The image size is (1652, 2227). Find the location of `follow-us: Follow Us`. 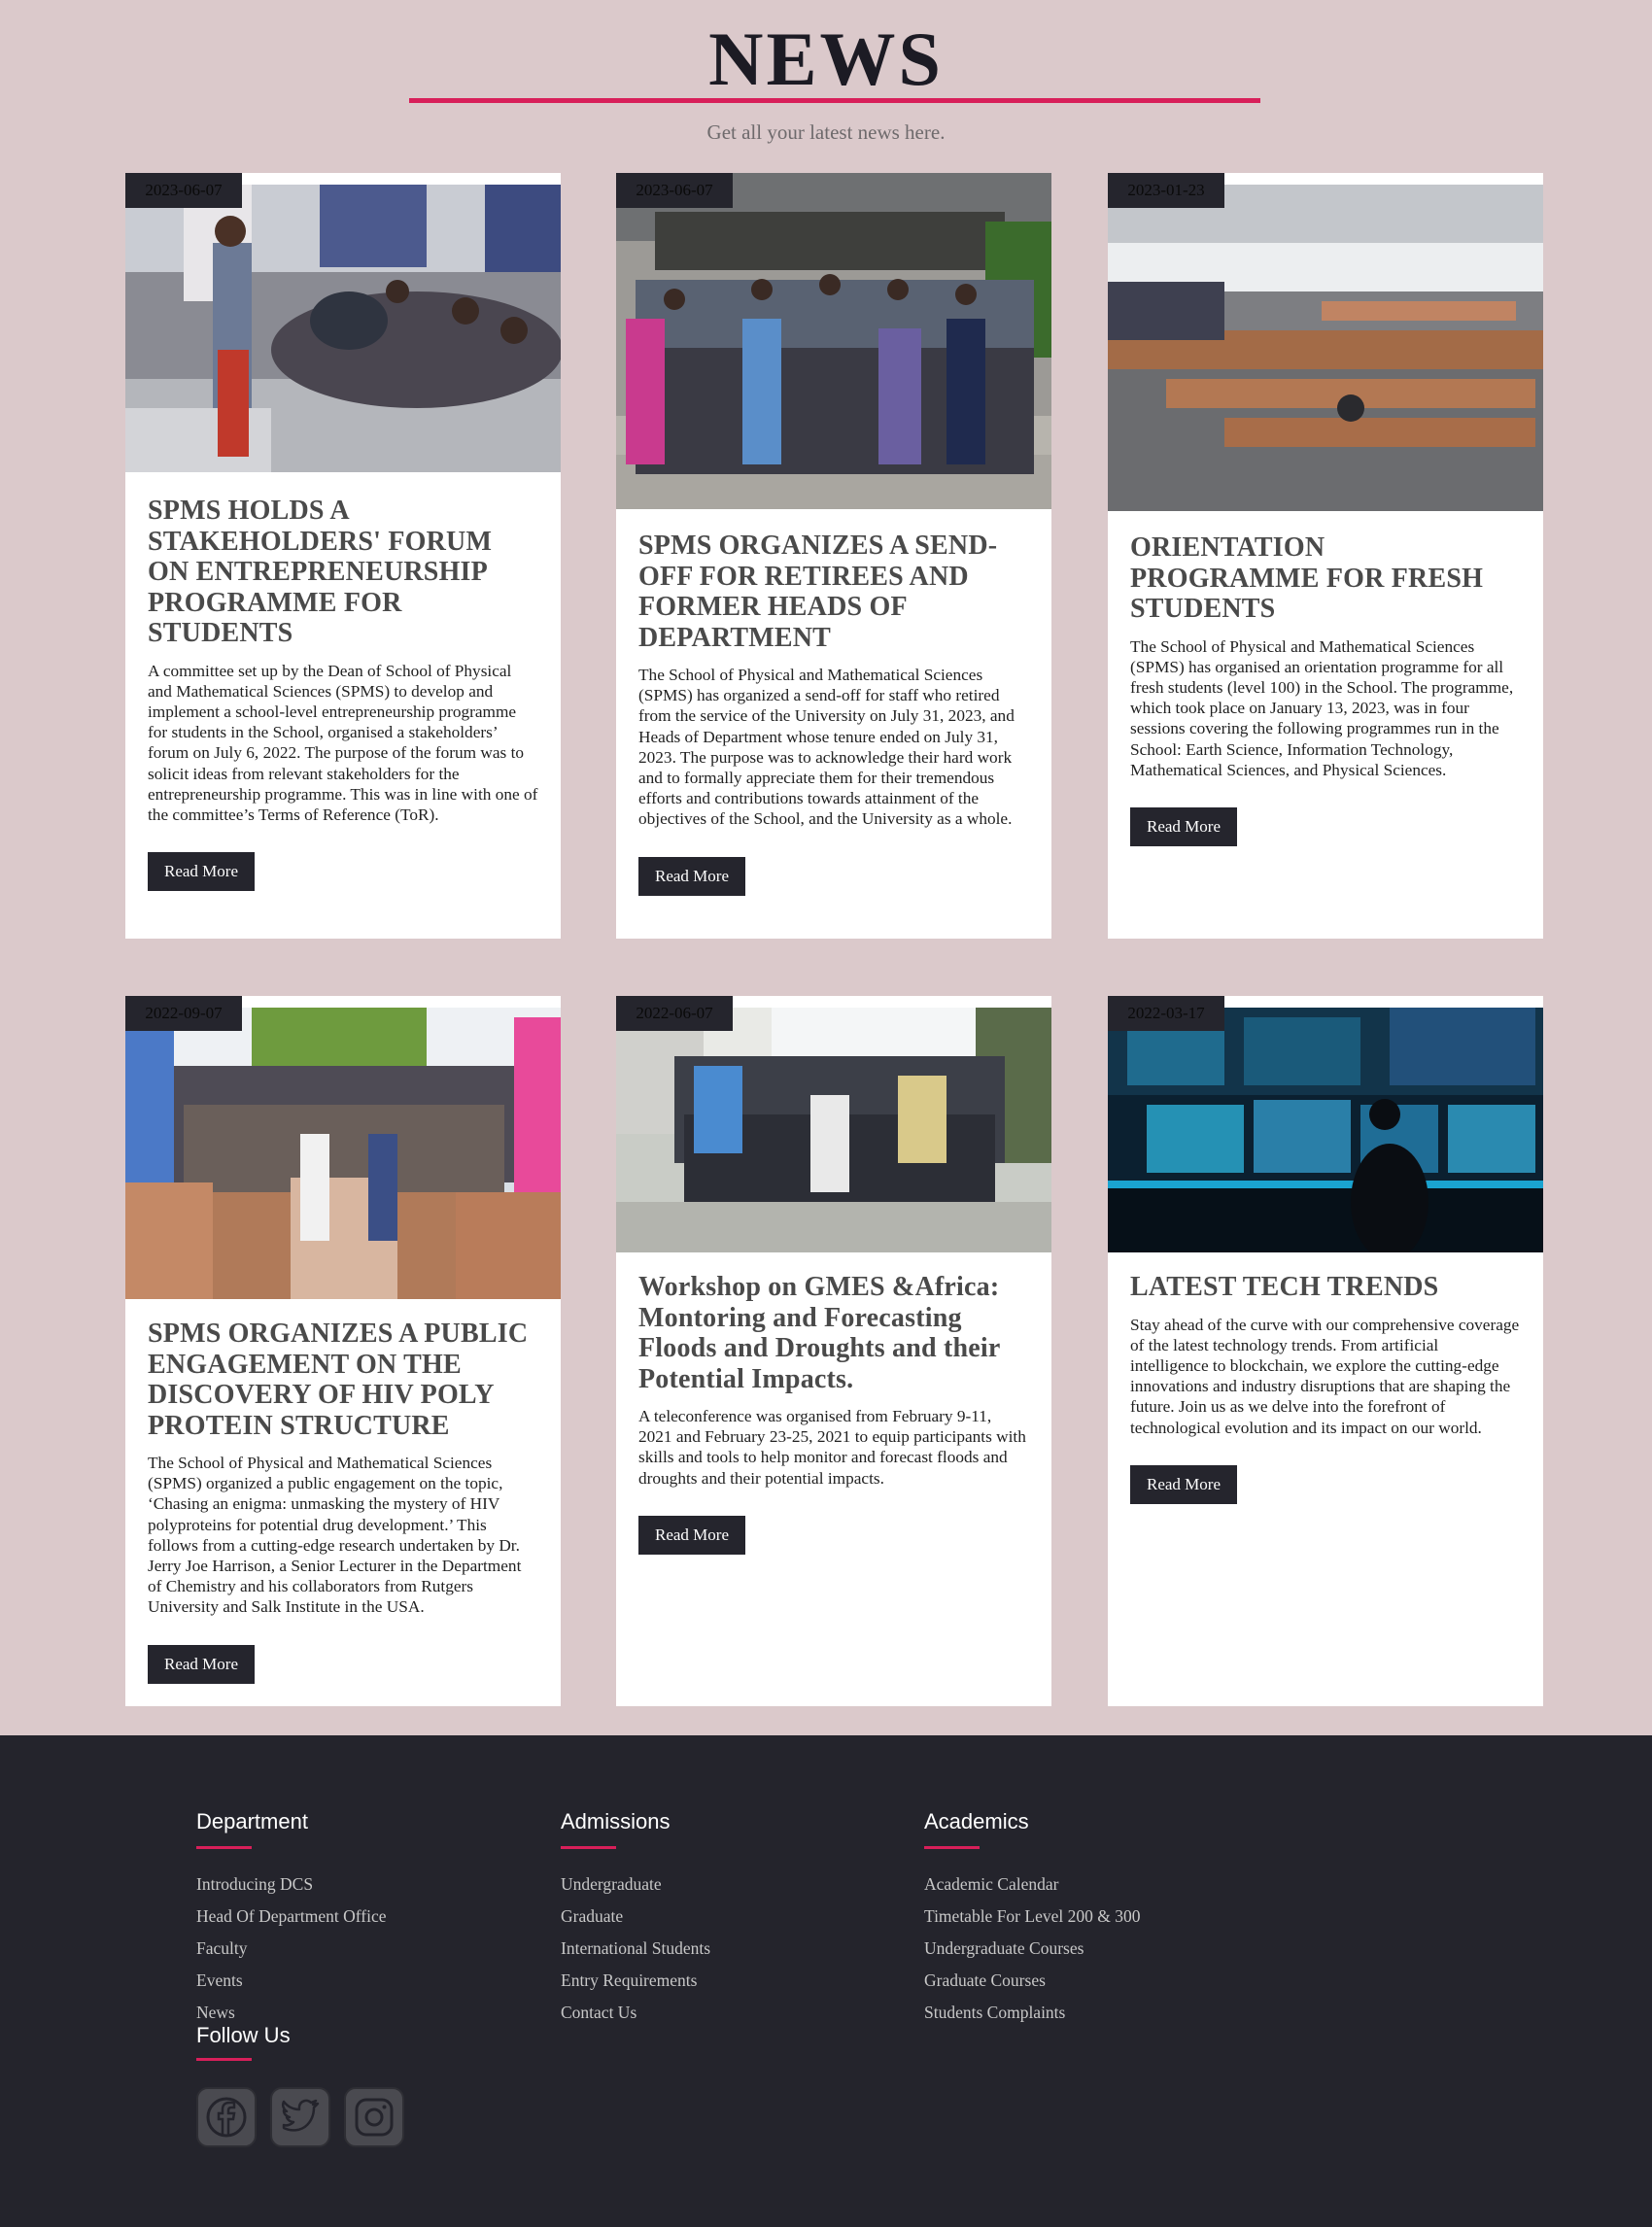

follow-us: Follow Us is located at coordinates (244, 2042).